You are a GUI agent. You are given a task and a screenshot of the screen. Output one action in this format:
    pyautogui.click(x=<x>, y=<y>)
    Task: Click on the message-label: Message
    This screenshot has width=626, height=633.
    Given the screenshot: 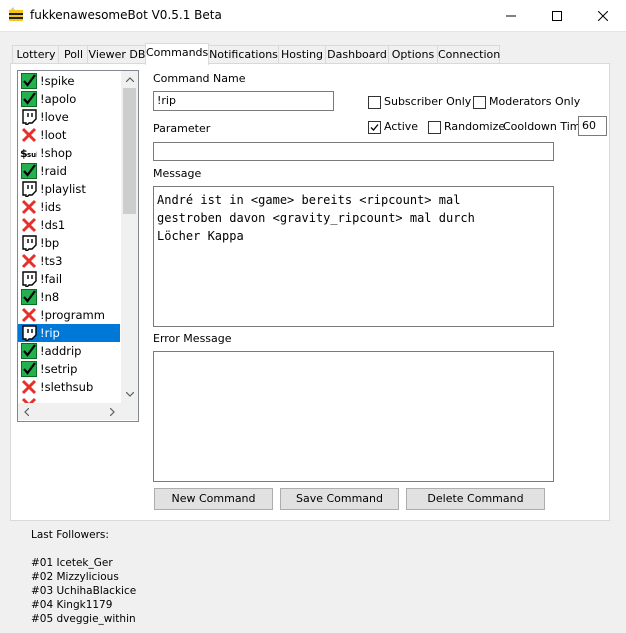 What is the action you would take?
    pyautogui.click(x=177, y=173)
    